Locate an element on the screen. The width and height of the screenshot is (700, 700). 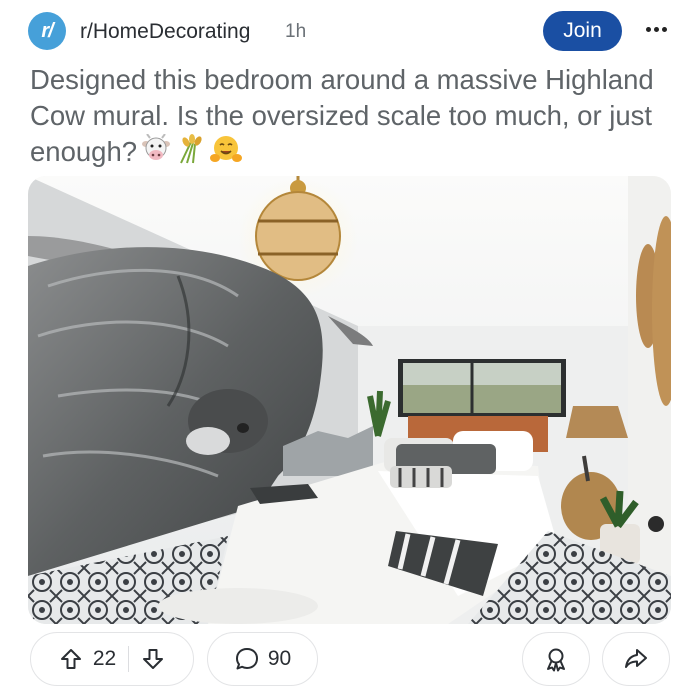
downvote-arrow-icon is located at coordinates (153, 659).